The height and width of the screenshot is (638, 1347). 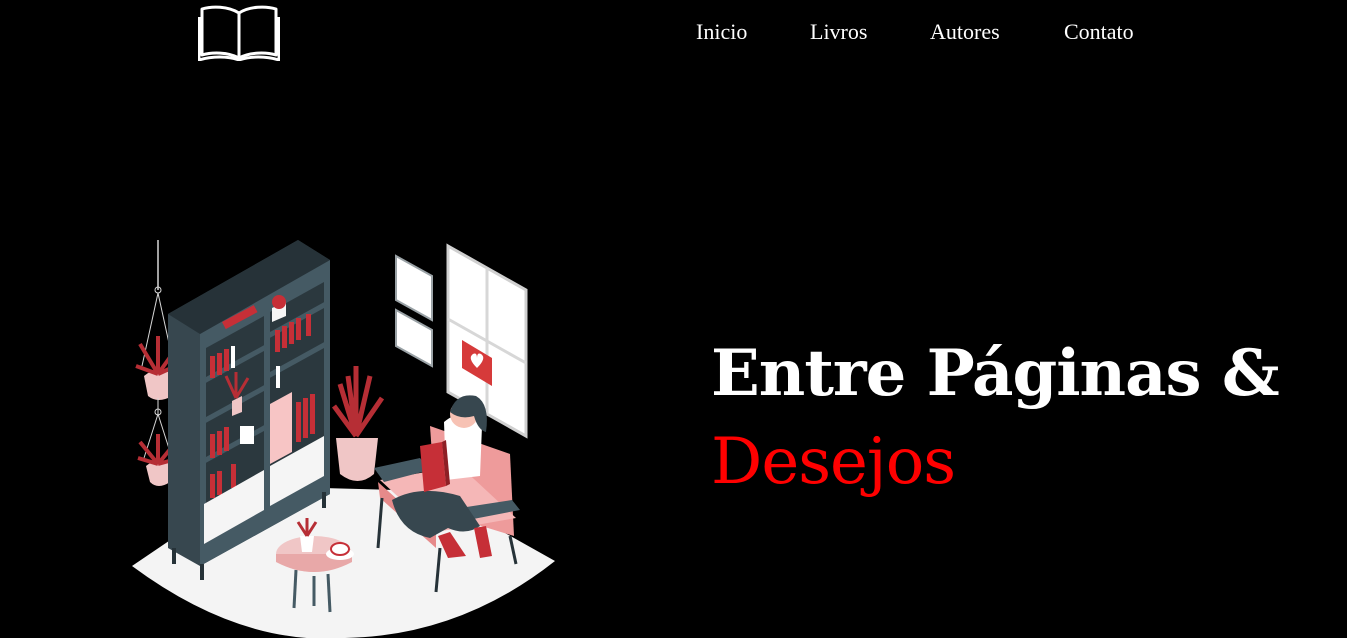 What do you see at coordinates (965, 32) in the screenshot?
I see `nav-link-autores: Autores` at bounding box center [965, 32].